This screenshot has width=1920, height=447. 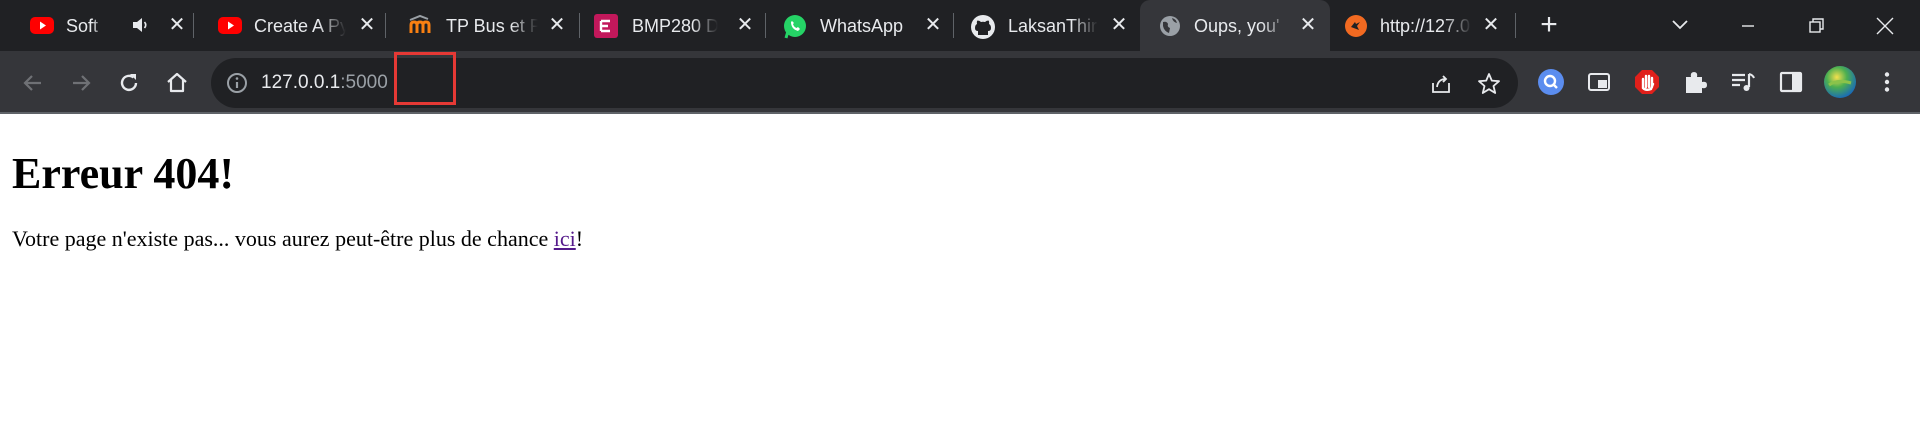 I want to click on tab-localhost: http://127.0 ✕, so click(x=1423, y=25).